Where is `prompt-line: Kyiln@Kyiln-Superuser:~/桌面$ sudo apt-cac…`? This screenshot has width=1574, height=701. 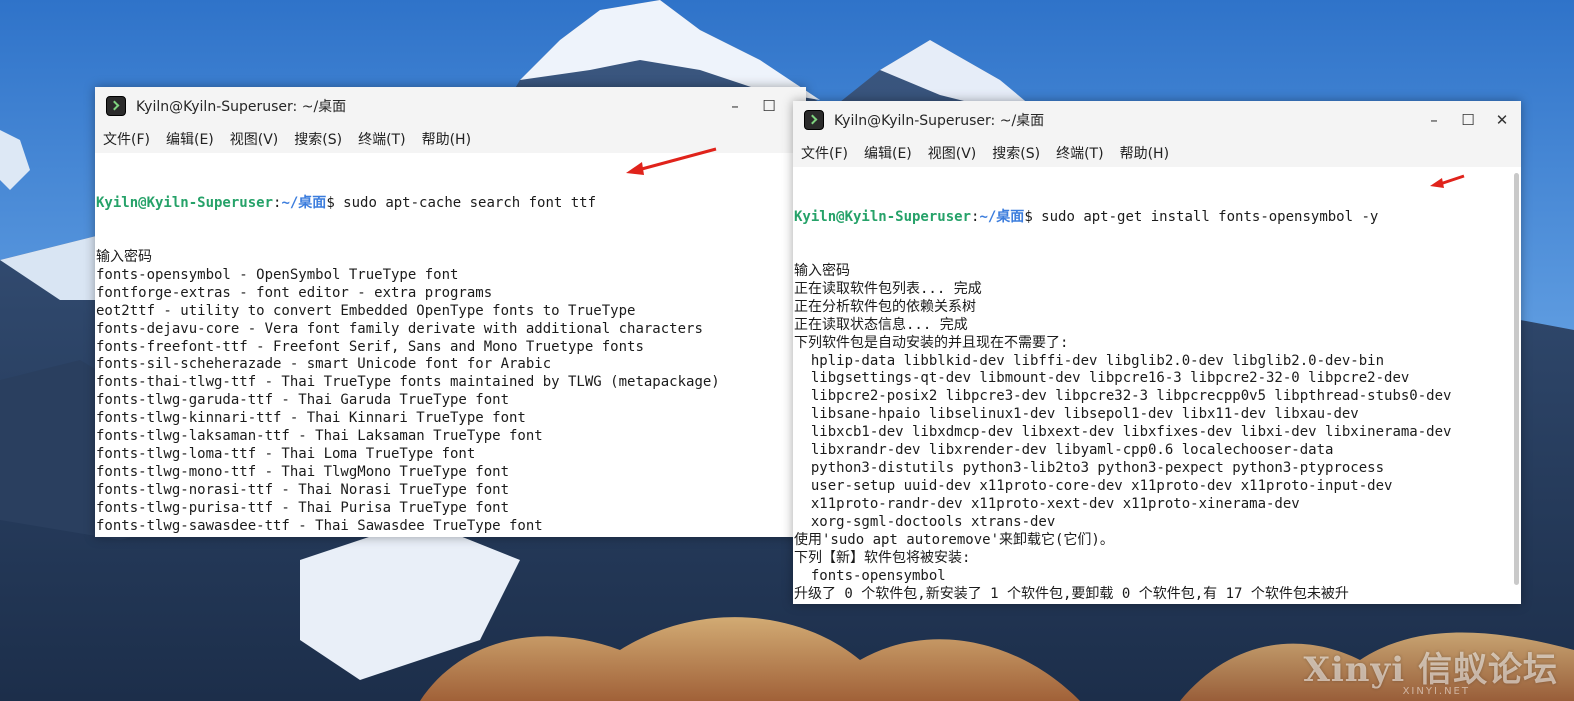 prompt-line: Kyiln@Kyiln-Superuser:~/桌面$ sudo apt-cac… is located at coordinates (451, 204).